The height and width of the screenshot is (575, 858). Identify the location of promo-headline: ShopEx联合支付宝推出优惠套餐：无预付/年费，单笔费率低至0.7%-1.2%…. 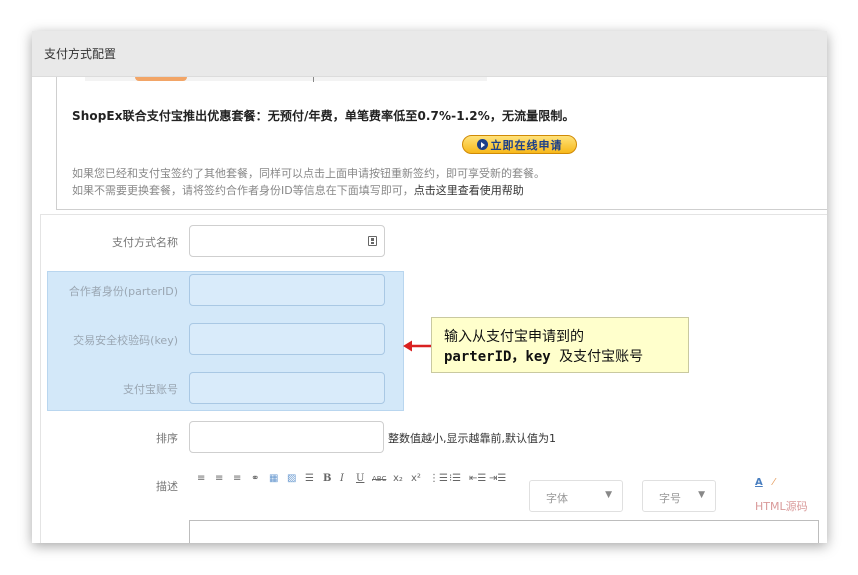
(323, 116).